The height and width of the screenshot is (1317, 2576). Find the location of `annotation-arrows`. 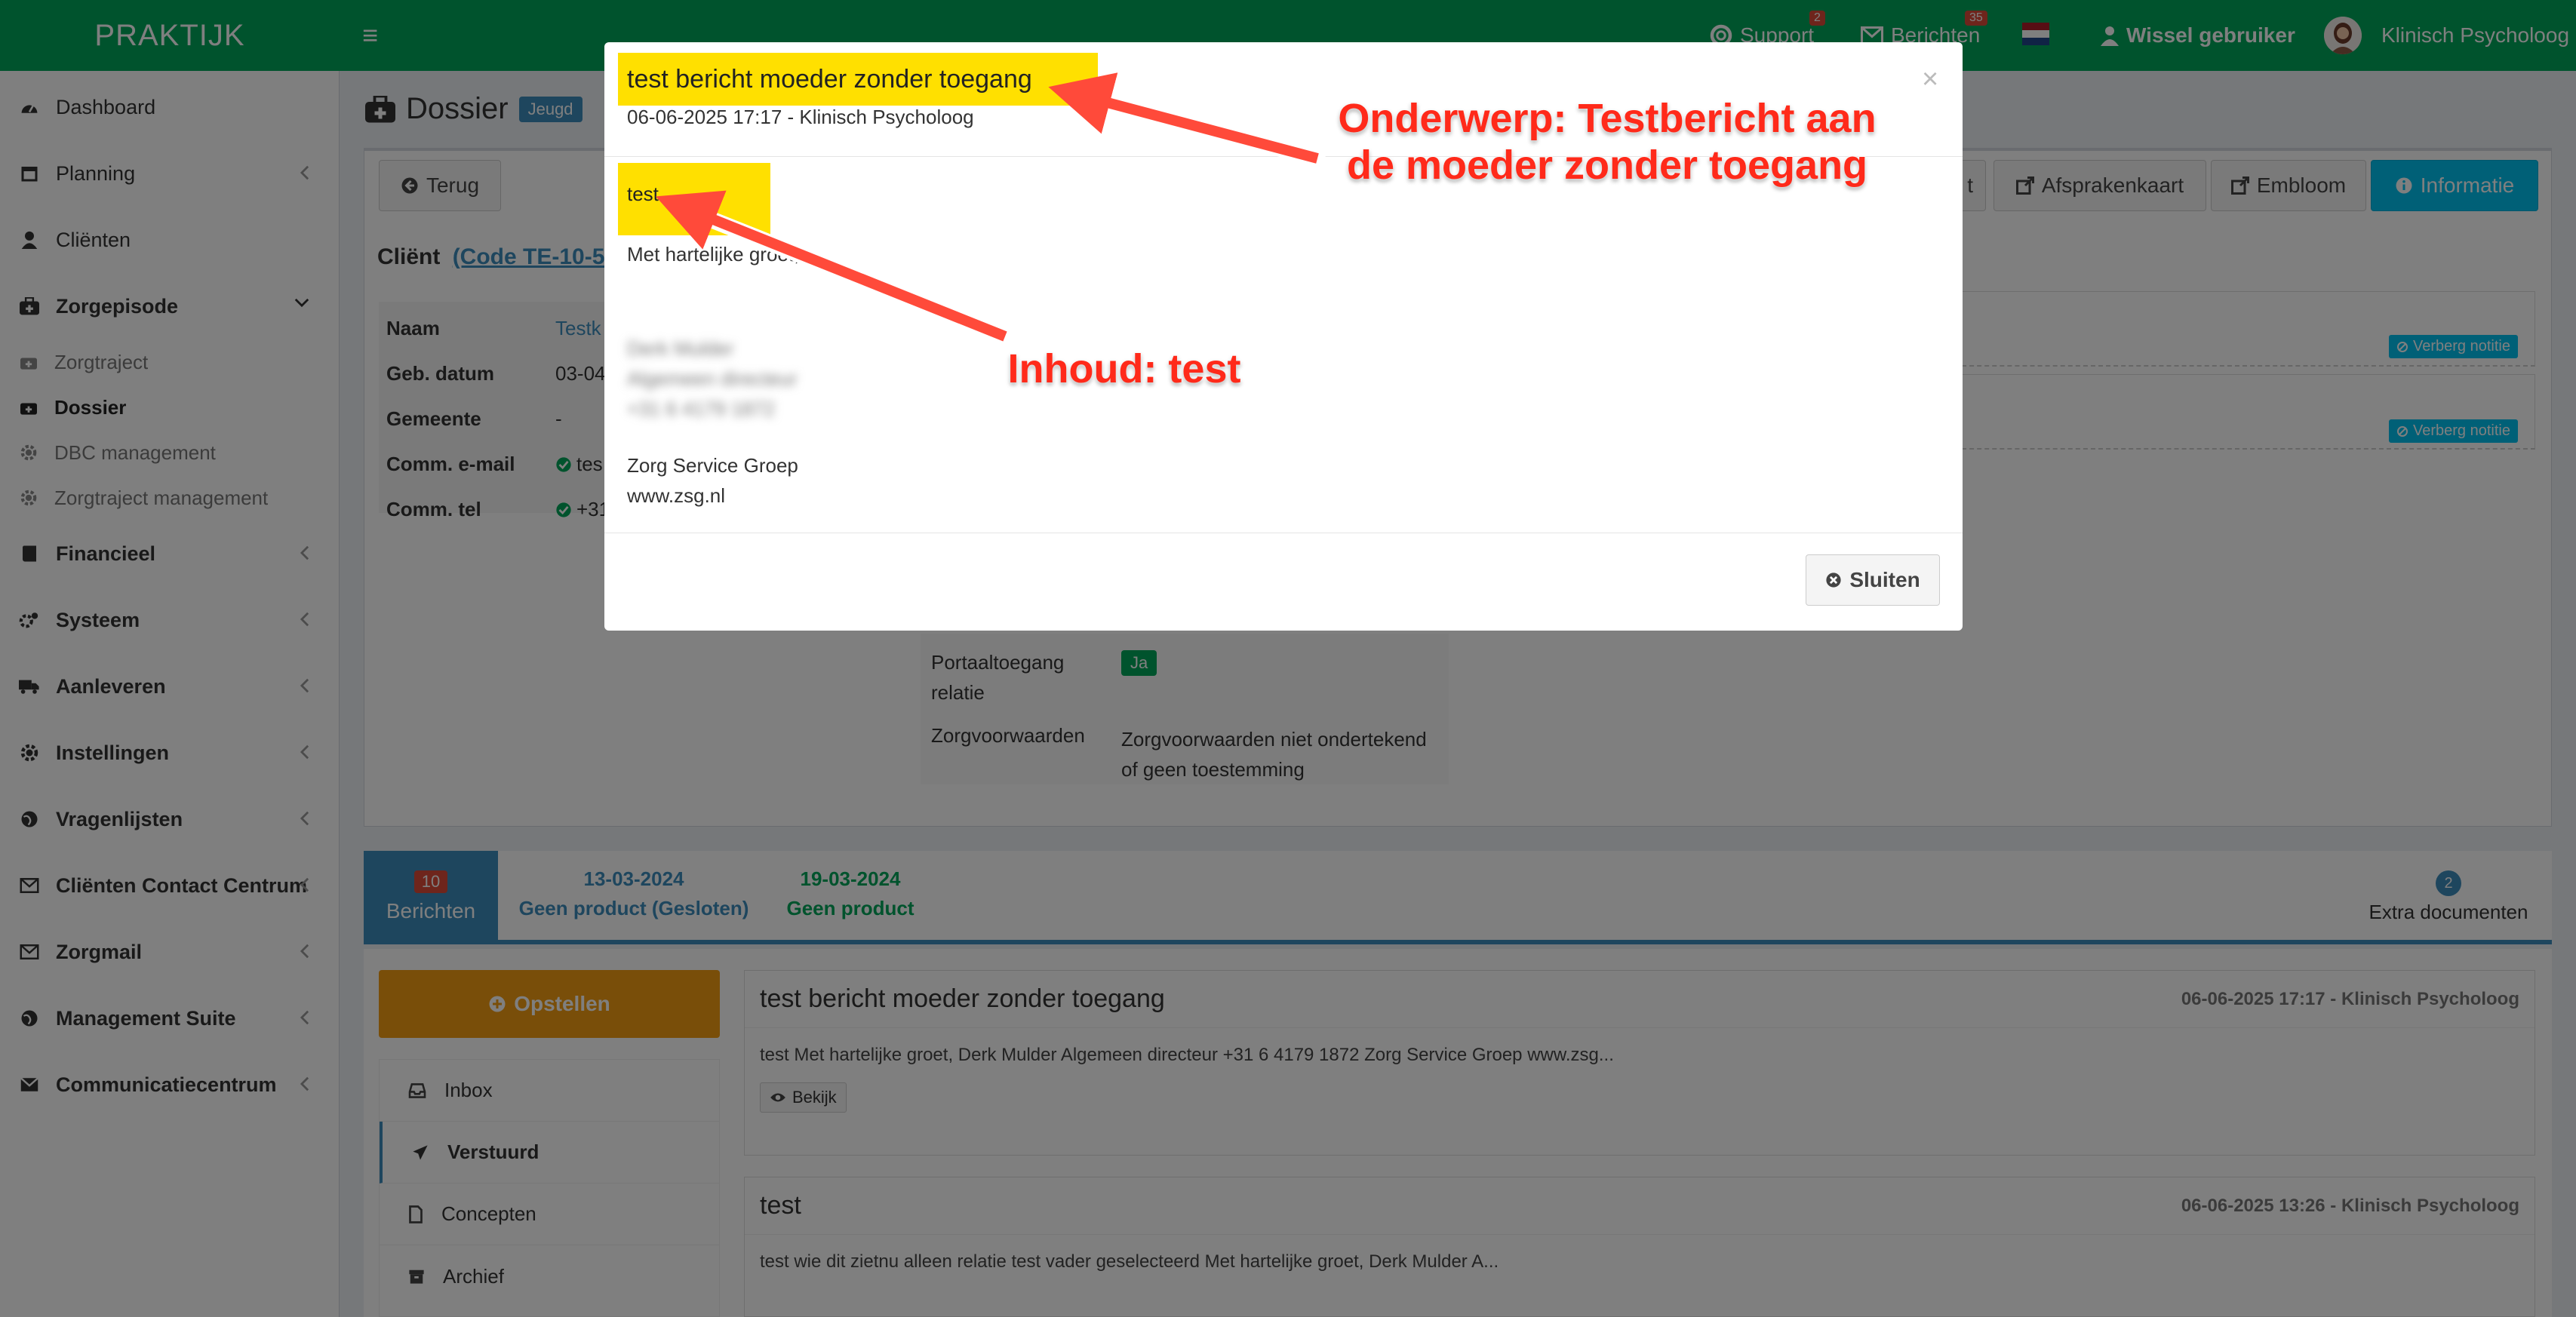

annotation-arrows is located at coordinates (991, 209).